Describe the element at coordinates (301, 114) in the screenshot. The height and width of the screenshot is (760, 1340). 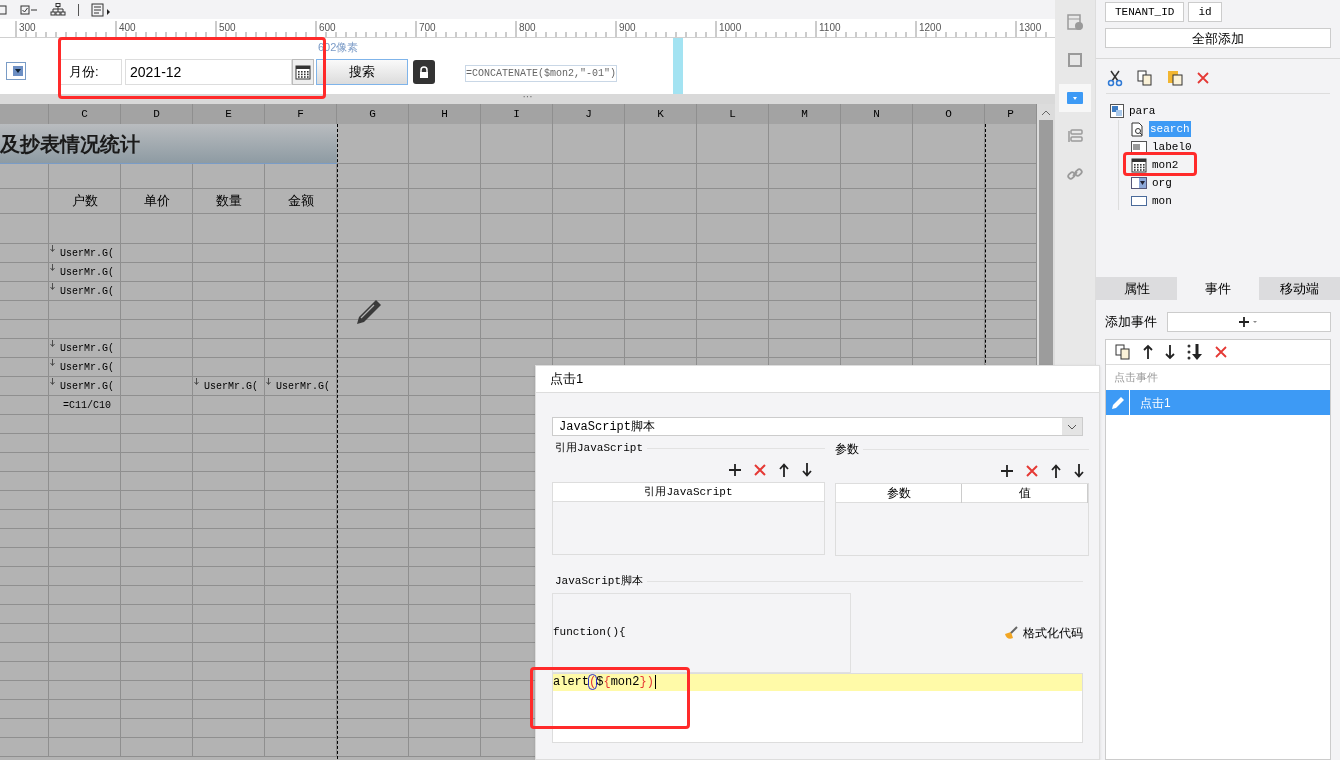
I see `column-header: F` at that location.